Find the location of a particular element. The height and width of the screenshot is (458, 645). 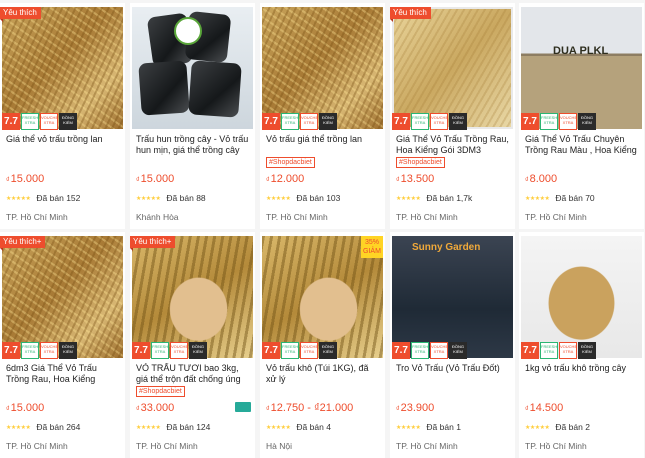

discount-badge: 35% GIẢM is located at coordinates (372, 247).